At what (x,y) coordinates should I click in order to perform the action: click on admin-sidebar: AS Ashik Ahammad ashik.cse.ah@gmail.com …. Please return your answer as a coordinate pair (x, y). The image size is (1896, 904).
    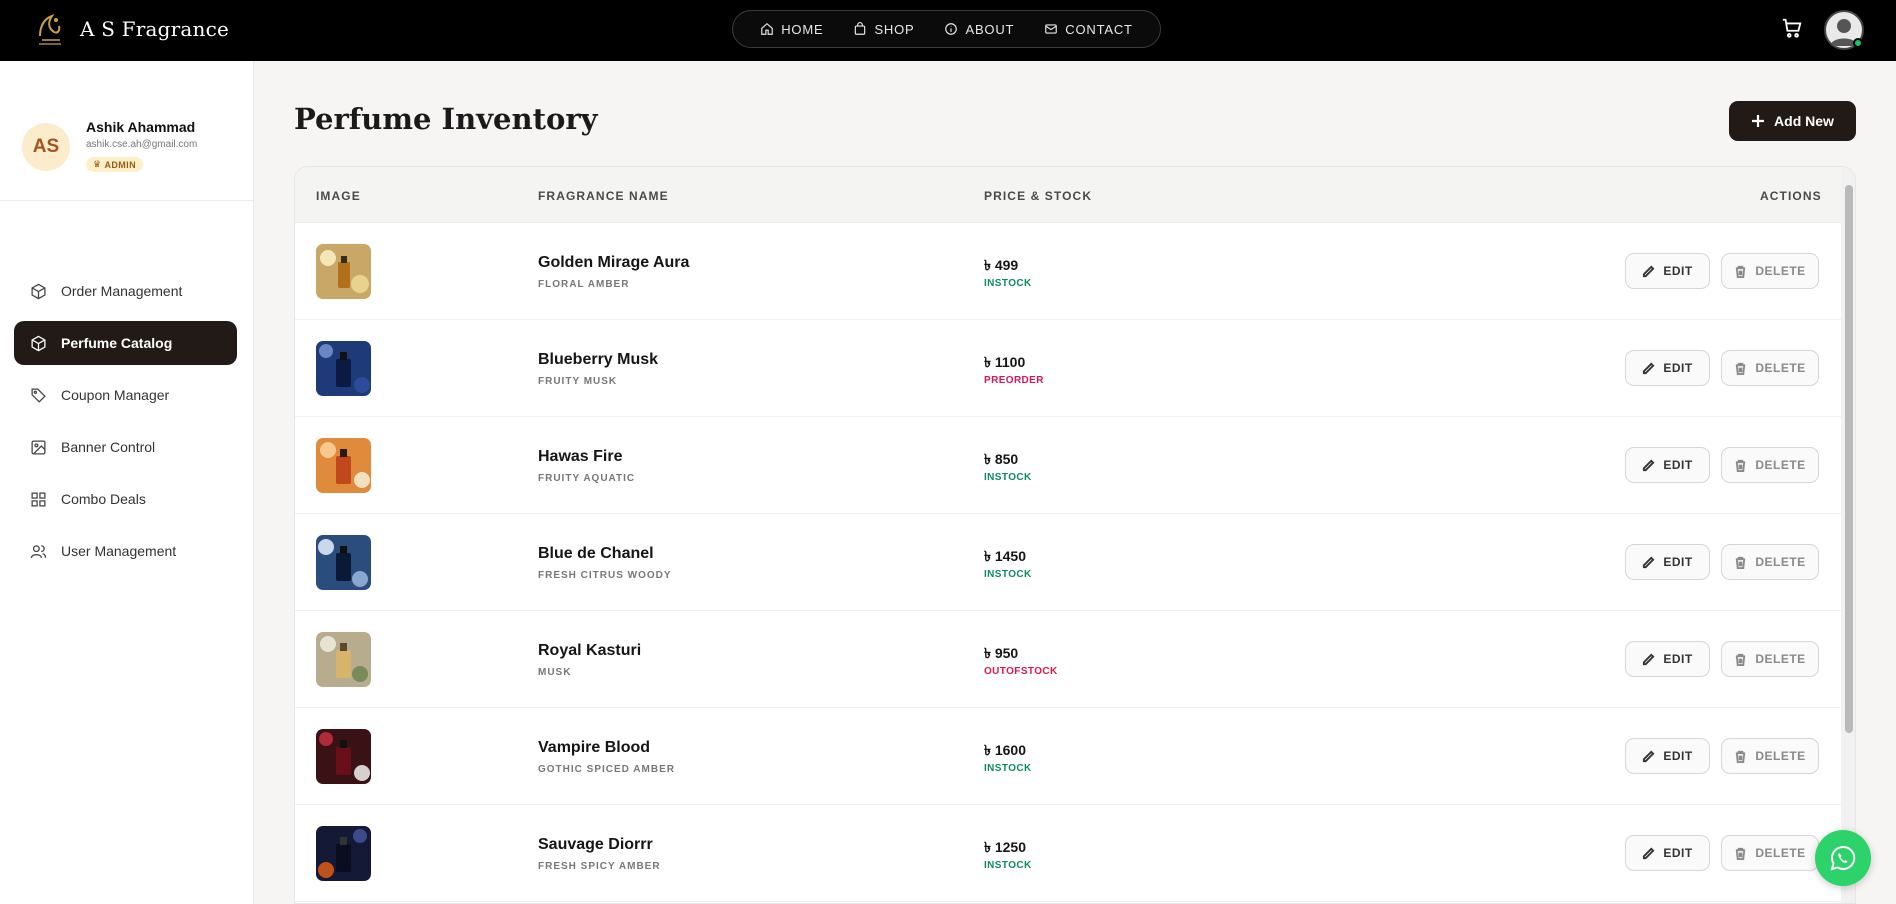
    Looking at the image, I should click on (127, 482).